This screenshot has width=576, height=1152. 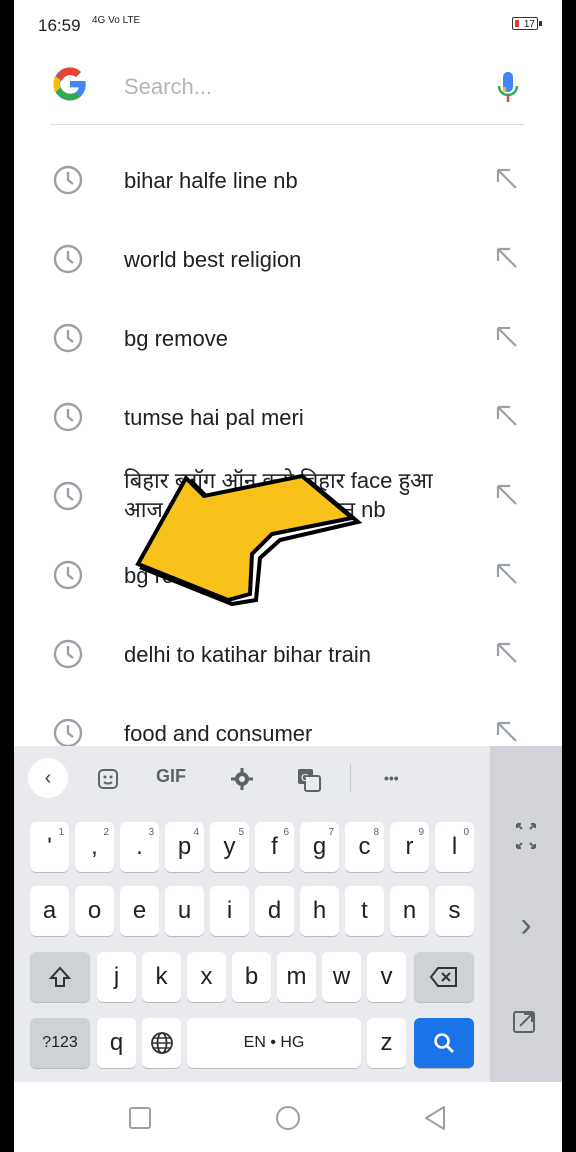 What do you see at coordinates (106, 832) in the screenshot?
I see `key-hint: 2` at bounding box center [106, 832].